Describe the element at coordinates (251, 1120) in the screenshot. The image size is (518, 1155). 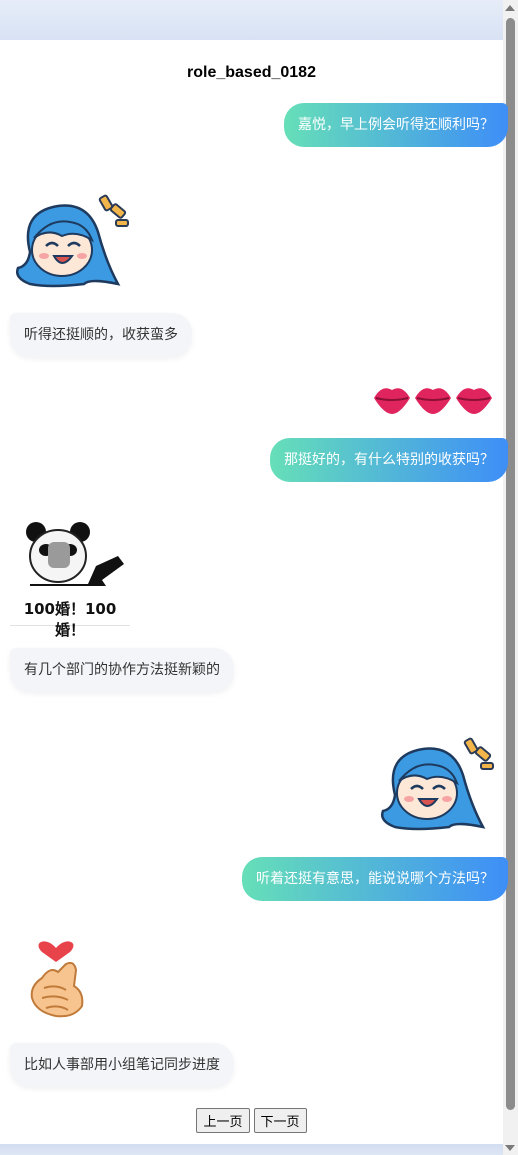
I see `pagination: 上一页 下一页` at that location.